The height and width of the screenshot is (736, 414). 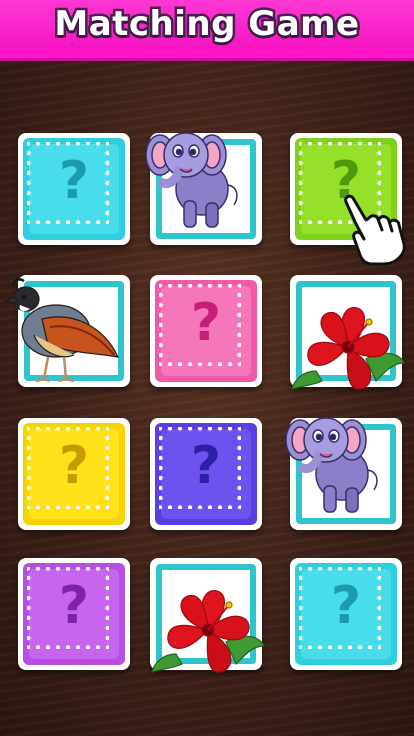 What do you see at coordinates (375, 228) in the screenshot?
I see `pointing-hand-icon` at bounding box center [375, 228].